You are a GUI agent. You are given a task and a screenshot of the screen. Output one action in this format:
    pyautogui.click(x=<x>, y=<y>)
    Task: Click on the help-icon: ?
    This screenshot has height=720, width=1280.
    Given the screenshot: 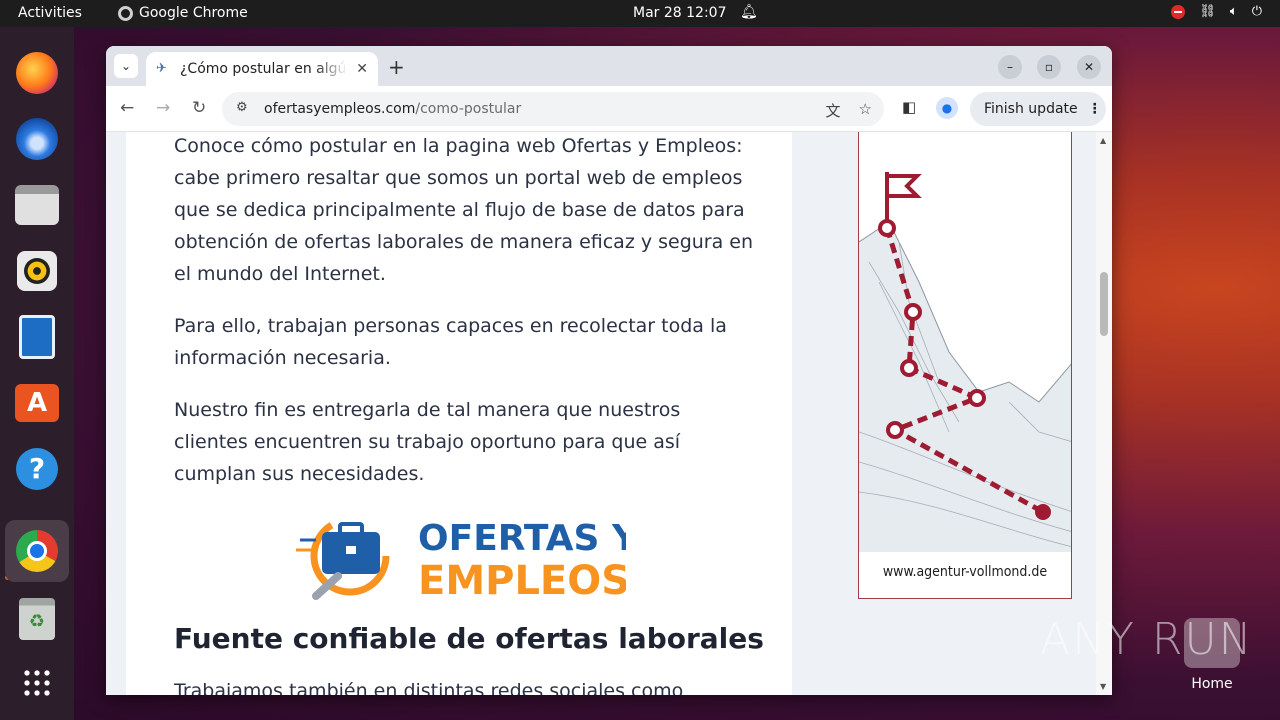 What is the action you would take?
    pyautogui.click(x=37, y=469)
    